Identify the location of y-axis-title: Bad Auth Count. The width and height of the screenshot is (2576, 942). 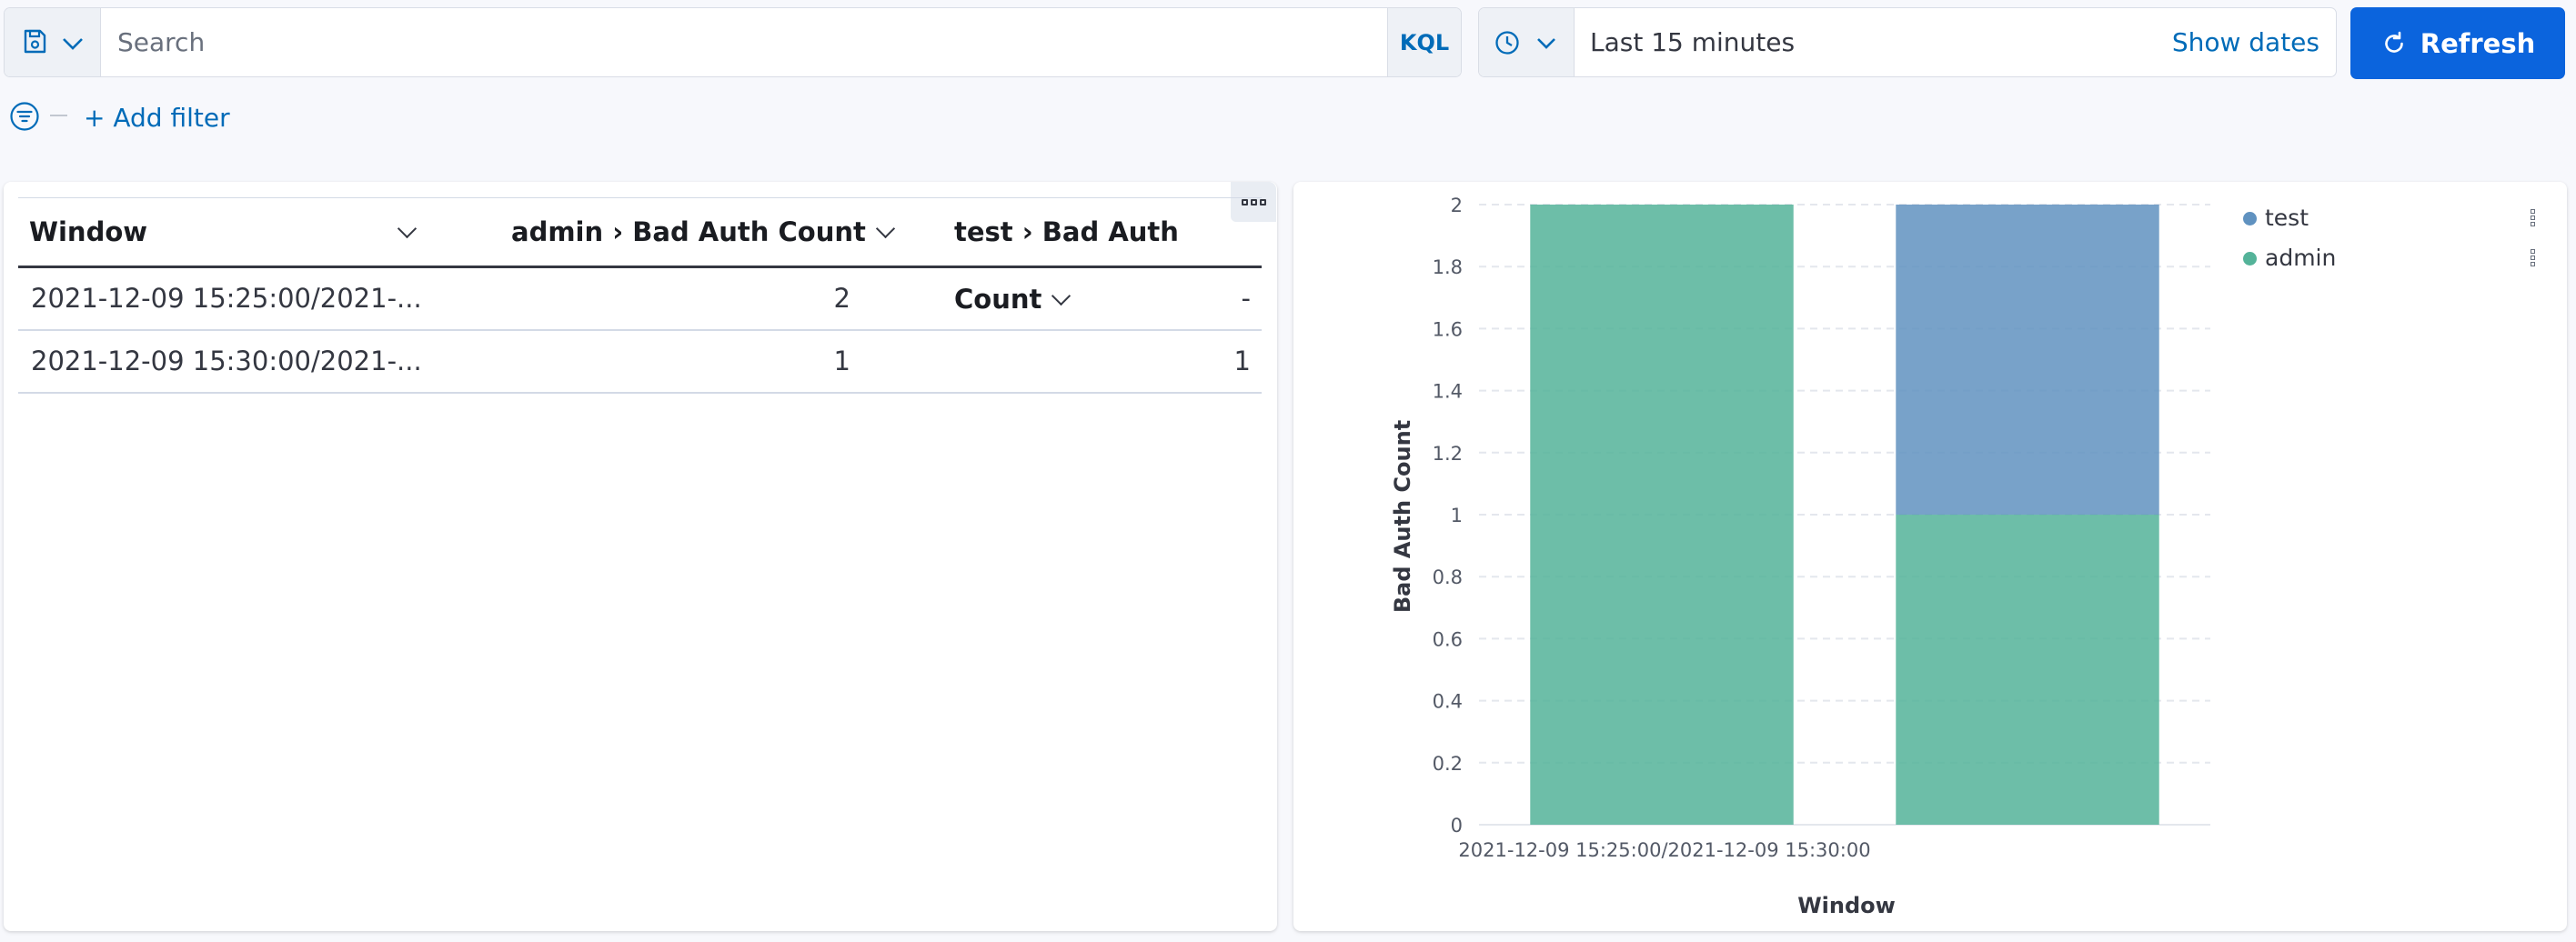
(1402, 516).